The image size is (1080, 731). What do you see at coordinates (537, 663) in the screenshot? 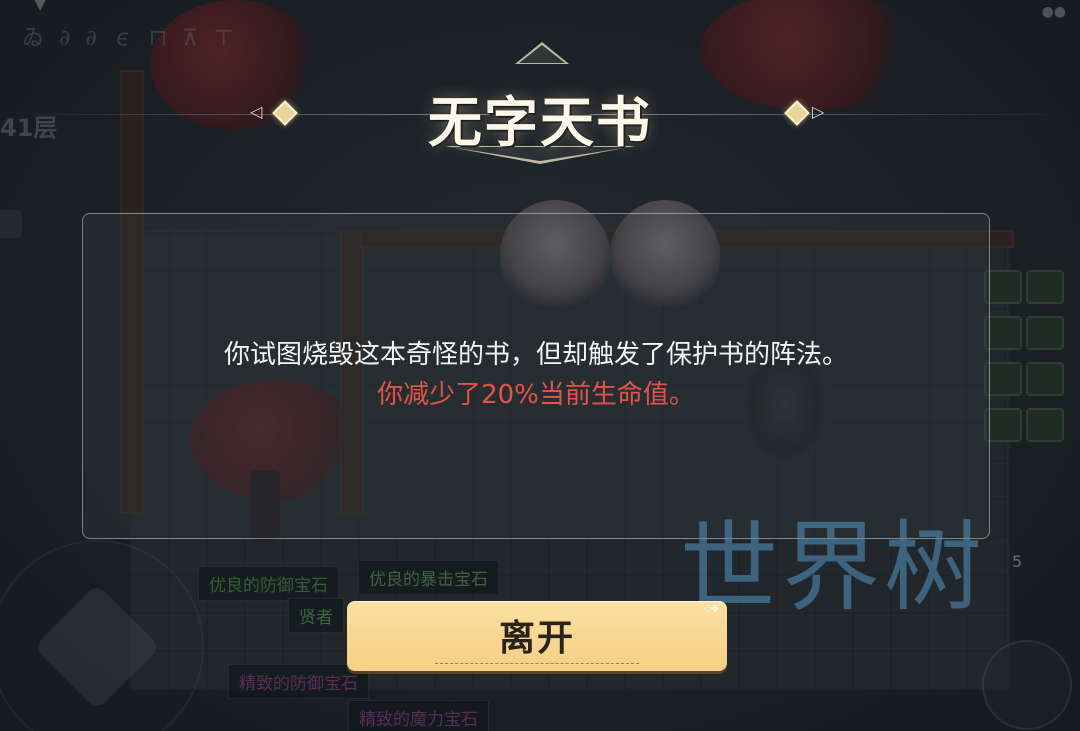
I see `button-underline` at bounding box center [537, 663].